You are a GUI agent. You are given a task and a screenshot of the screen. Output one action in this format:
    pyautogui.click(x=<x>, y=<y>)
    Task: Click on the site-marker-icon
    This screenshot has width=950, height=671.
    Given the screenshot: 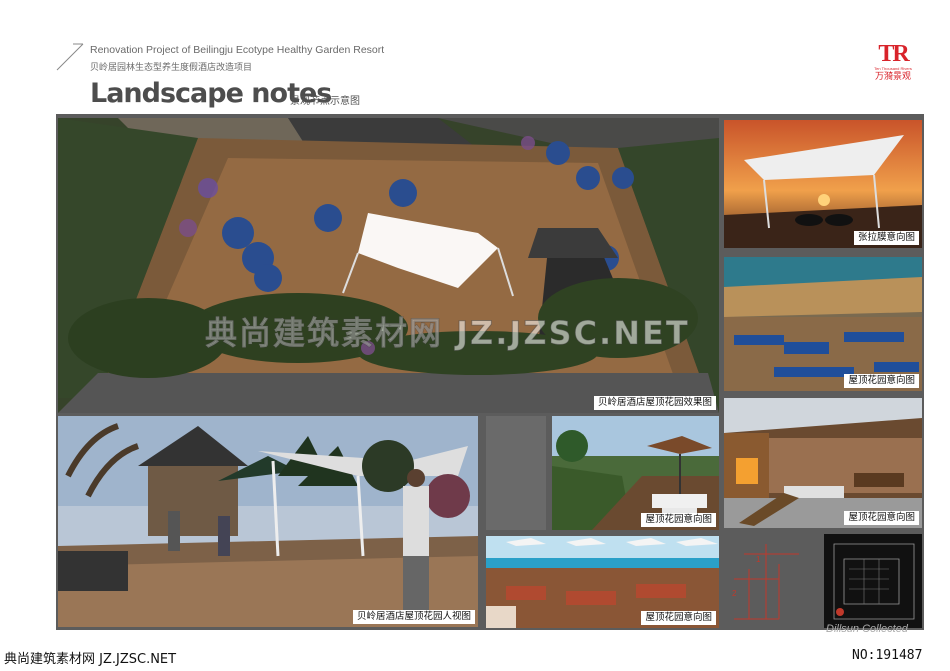 What is the action you would take?
    pyautogui.click(x=840, y=612)
    